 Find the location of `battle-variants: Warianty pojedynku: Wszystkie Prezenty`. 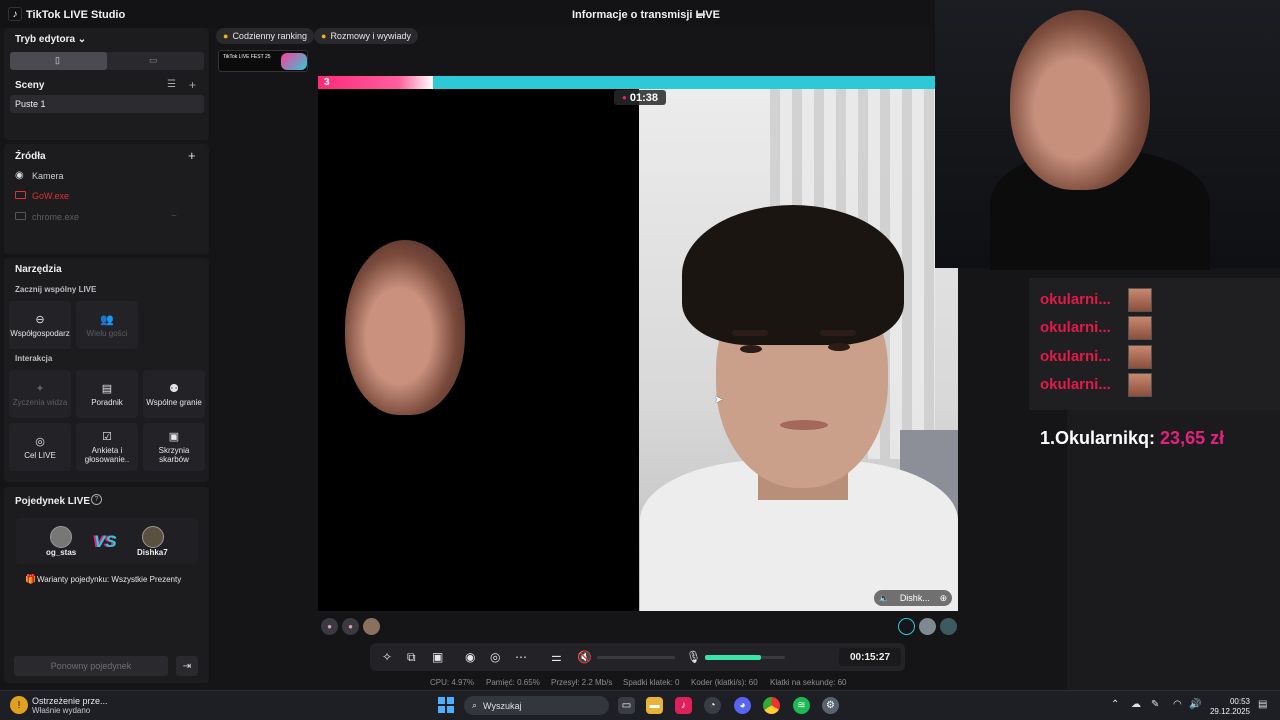

battle-variants: Warianty pojedynku: Wszystkie Prezenty is located at coordinates (109, 579).